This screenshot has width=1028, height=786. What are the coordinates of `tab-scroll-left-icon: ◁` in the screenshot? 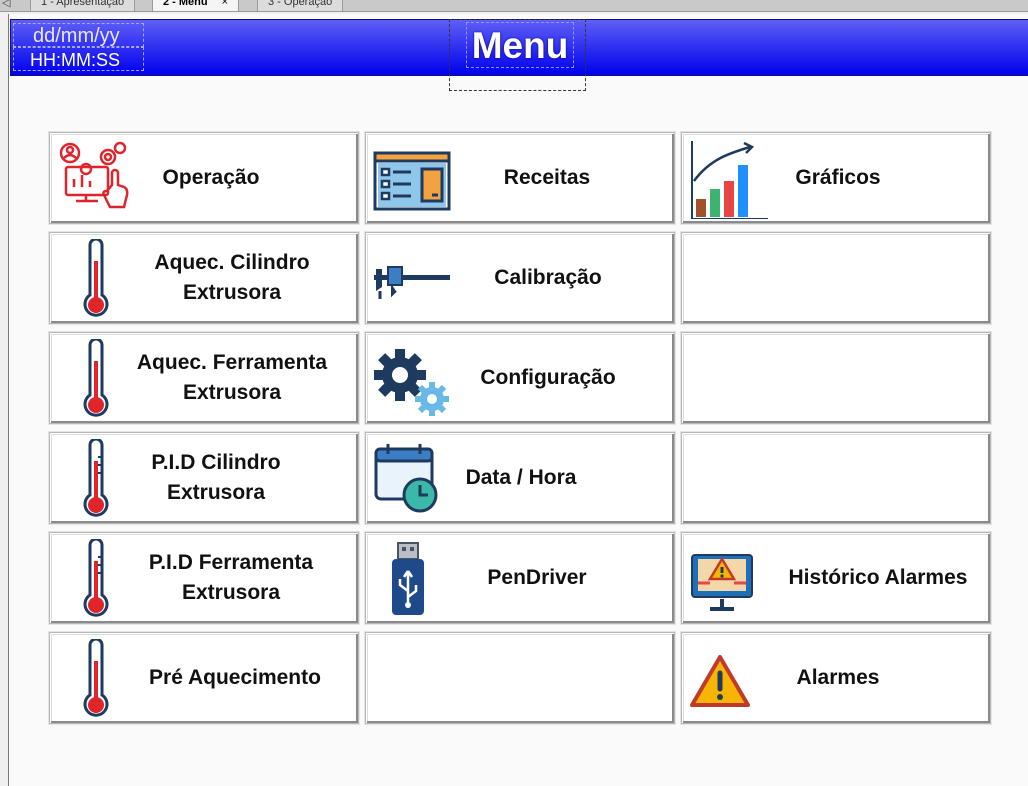 It's located at (6, 4).